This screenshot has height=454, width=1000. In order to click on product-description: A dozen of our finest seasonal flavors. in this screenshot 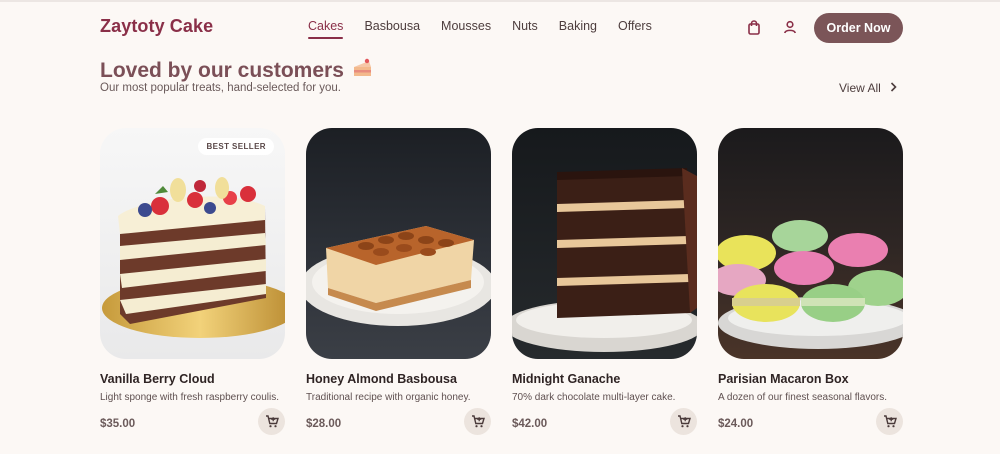, I will do `click(802, 397)`.